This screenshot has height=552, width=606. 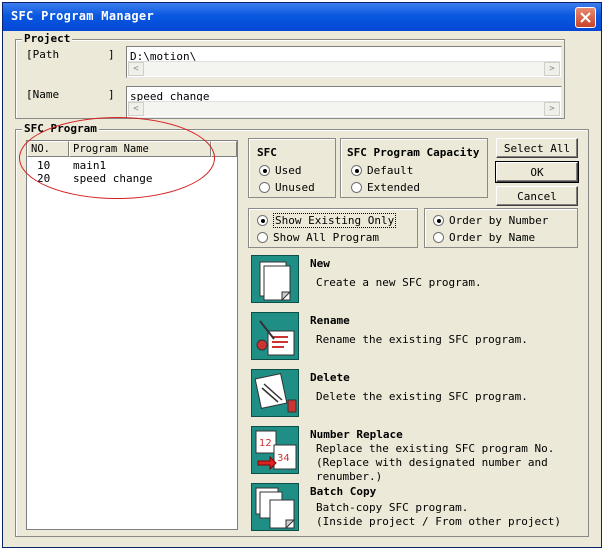 What do you see at coordinates (356, 170) in the screenshot?
I see `default-radio` at bounding box center [356, 170].